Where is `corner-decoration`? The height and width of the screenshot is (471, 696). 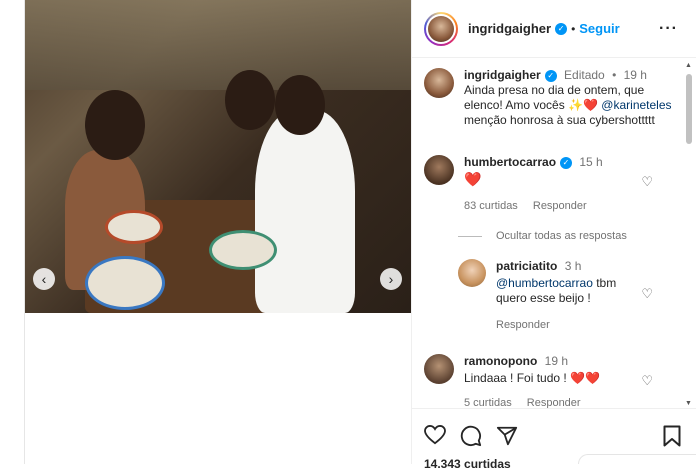
corner-decoration is located at coordinates (637, 459).